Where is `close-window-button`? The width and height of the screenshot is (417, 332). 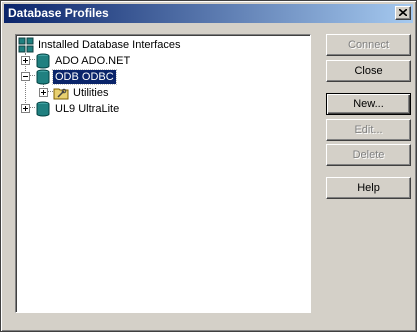
close-window-button is located at coordinates (403, 13).